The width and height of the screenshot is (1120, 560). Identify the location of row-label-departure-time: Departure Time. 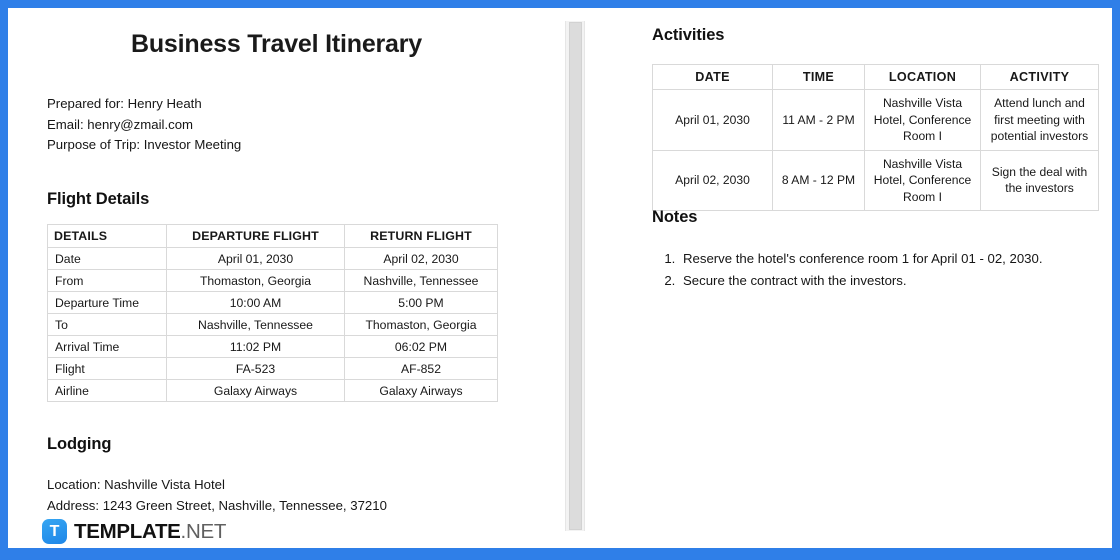
(107, 302).